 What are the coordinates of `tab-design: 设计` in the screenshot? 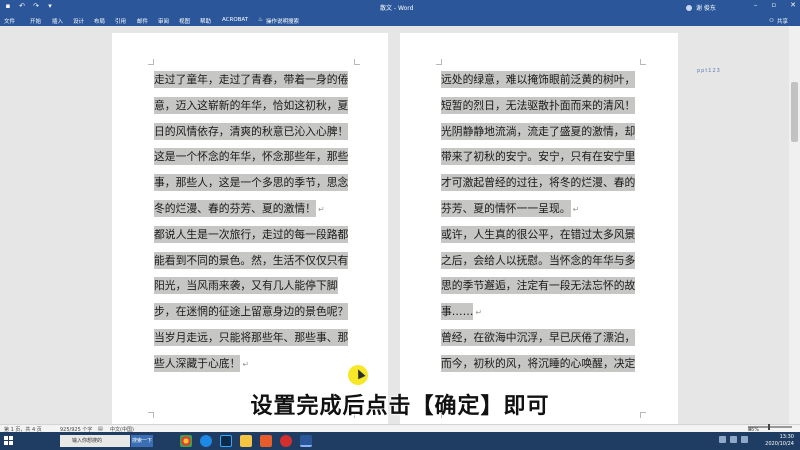 It's located at (78, 21).